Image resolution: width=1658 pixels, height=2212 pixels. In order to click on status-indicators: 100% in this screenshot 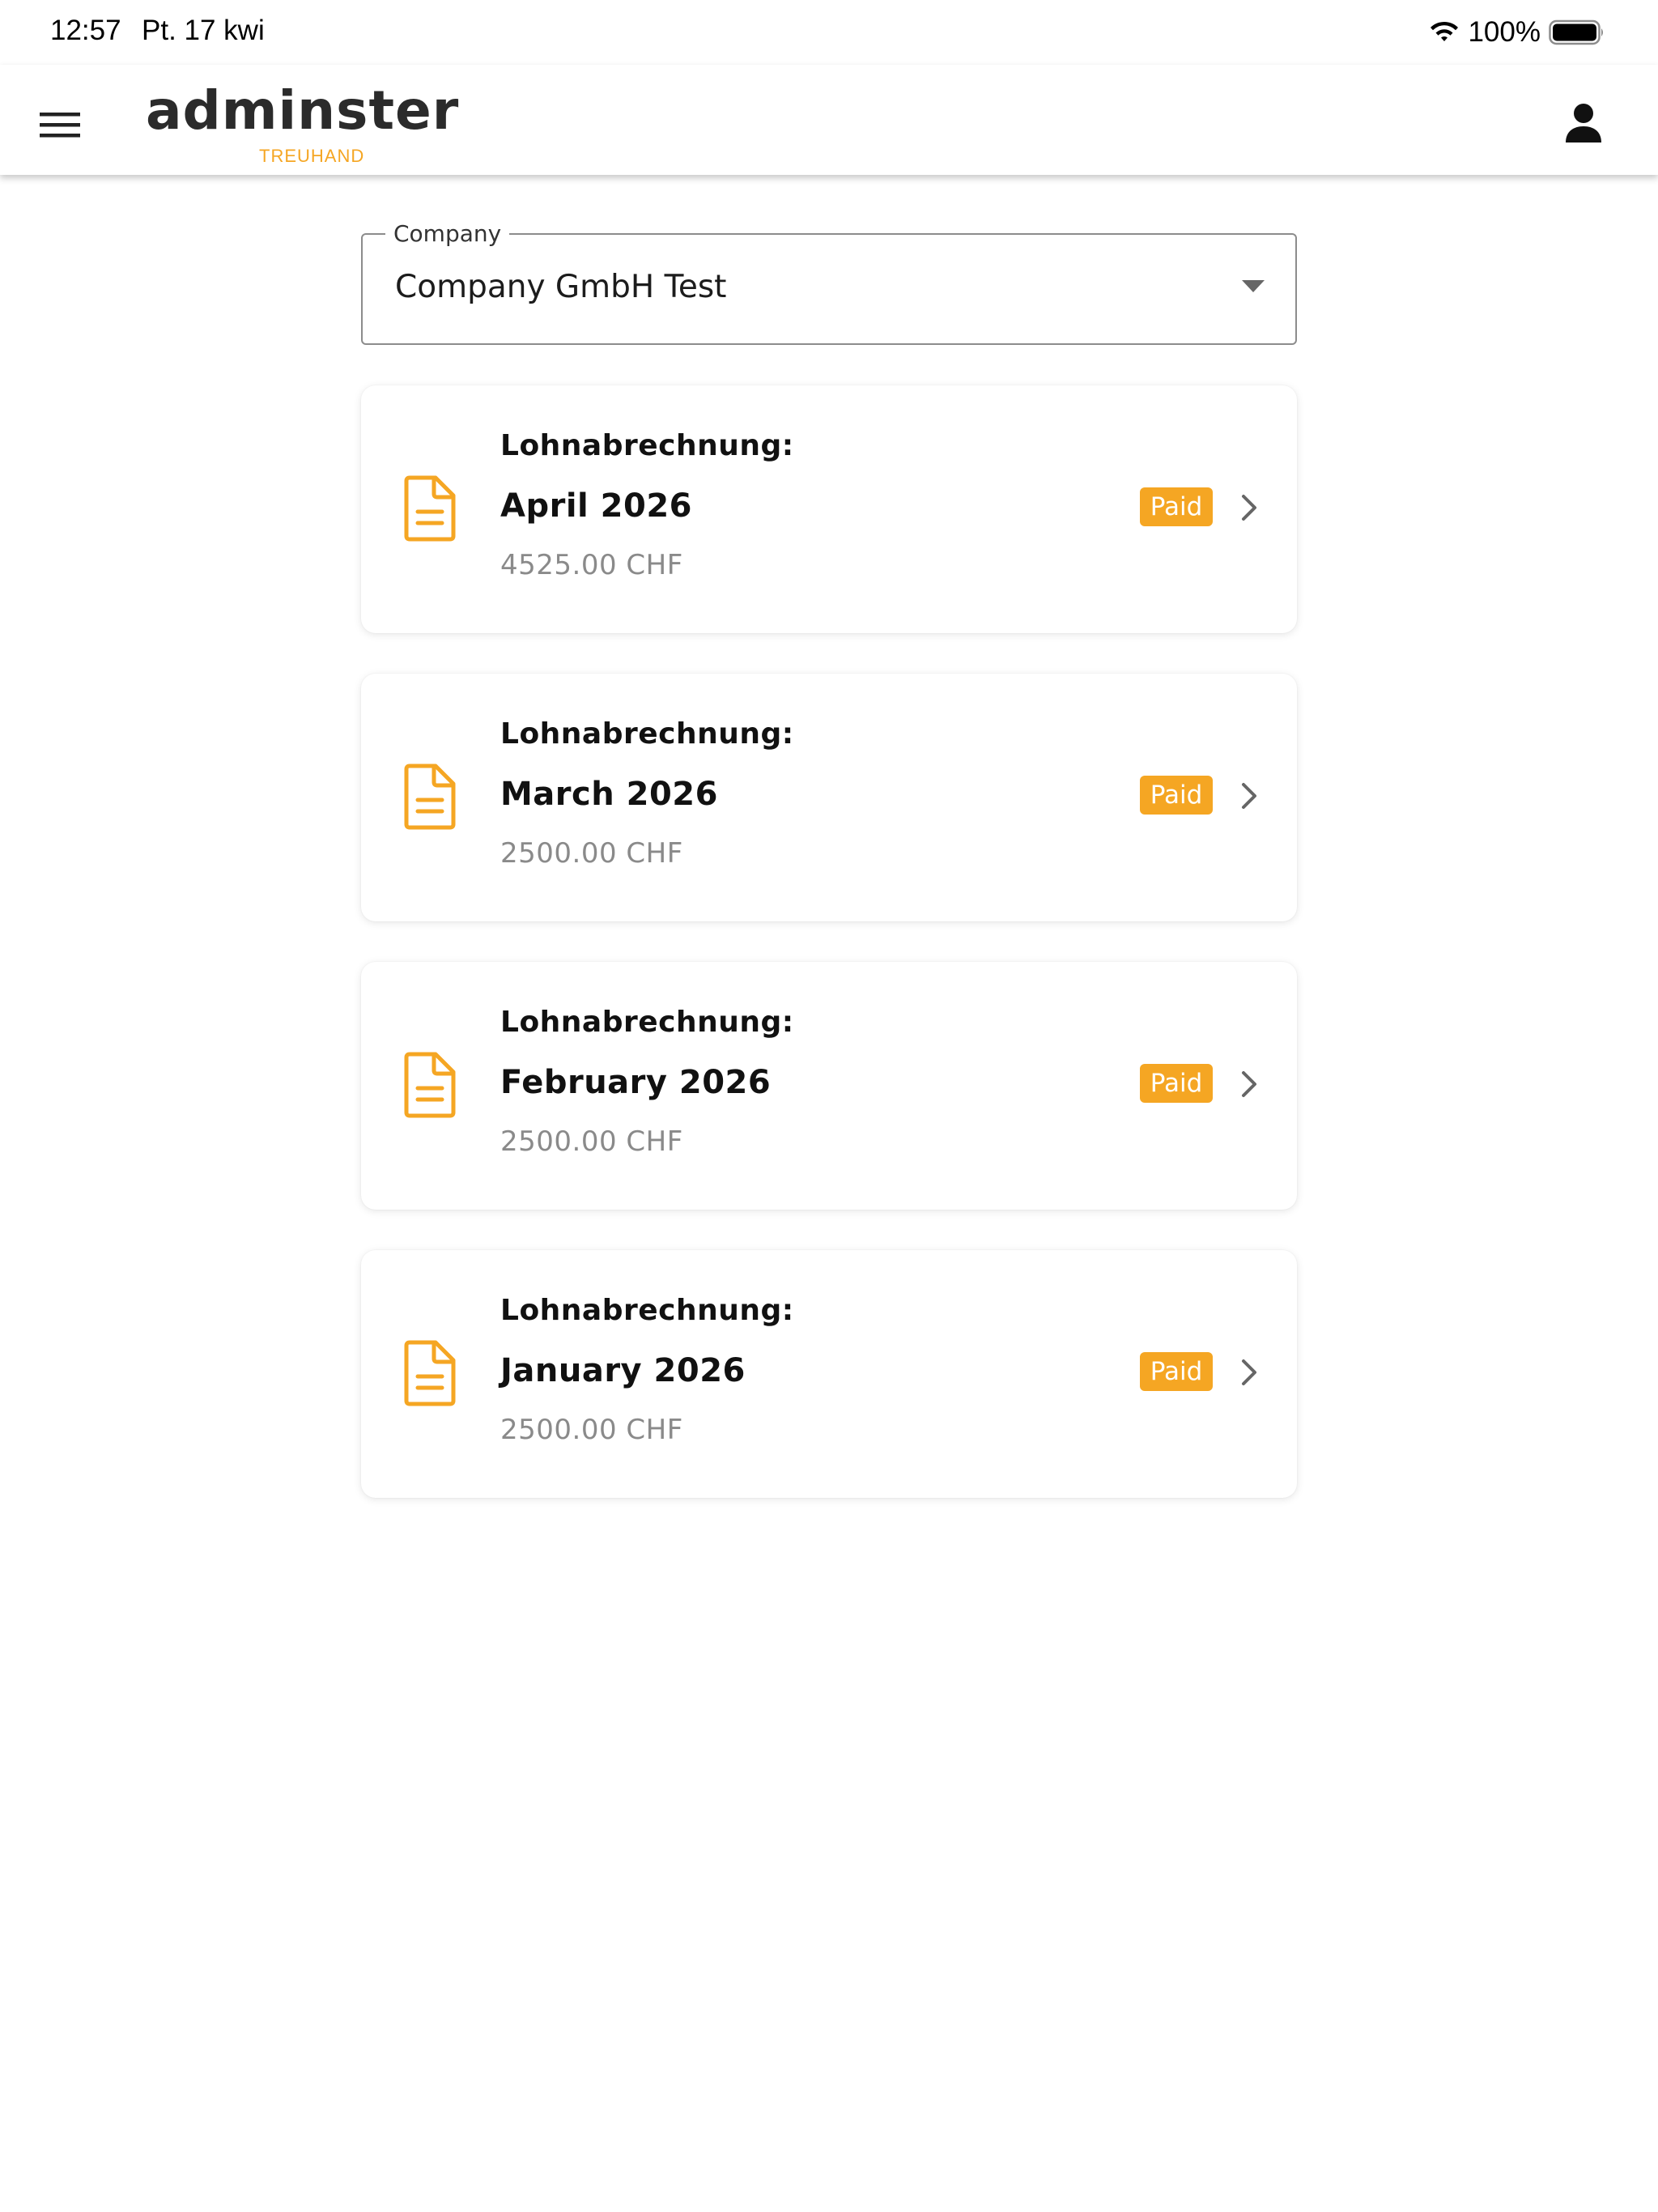, I will do `click(1517, 32)`.